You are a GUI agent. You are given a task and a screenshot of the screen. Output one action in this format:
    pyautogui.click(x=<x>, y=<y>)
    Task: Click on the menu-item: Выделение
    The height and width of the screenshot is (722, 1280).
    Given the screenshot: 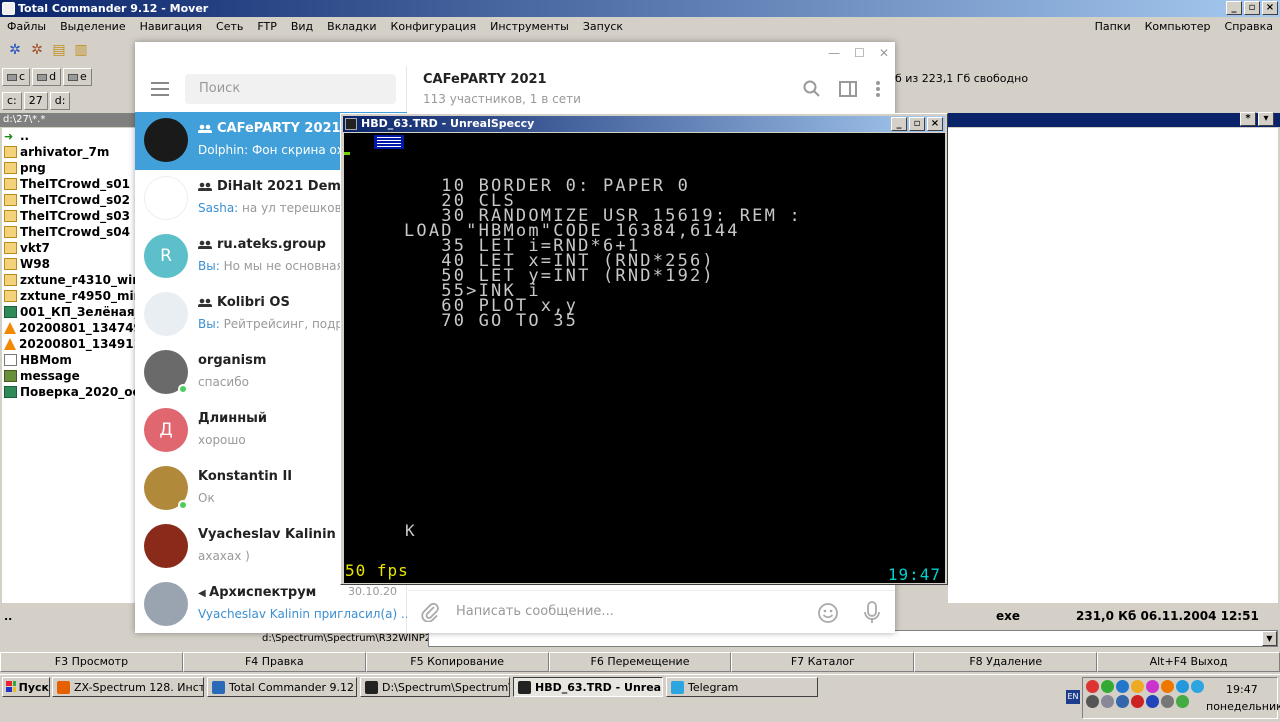 What is the action you would take?
    pyautogui.click(x=93, y=26)
    